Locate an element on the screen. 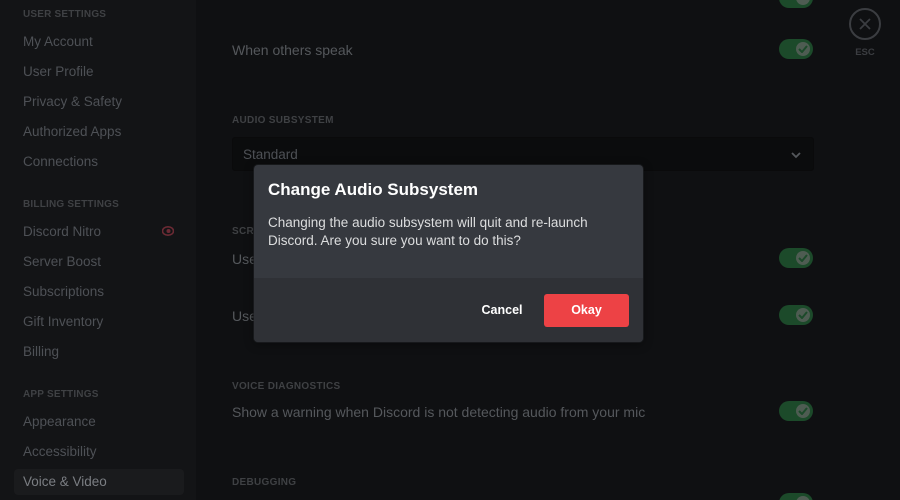  sidebar-item-server-boost: Server Boost is located at coordinates (99, 262).